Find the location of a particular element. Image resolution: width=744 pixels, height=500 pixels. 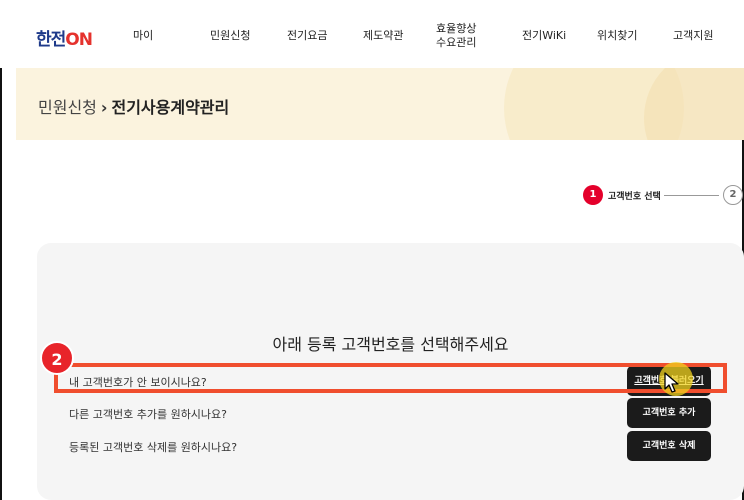

nav-item-wiki: 전기WiKi is located at coordinates (544, 36).